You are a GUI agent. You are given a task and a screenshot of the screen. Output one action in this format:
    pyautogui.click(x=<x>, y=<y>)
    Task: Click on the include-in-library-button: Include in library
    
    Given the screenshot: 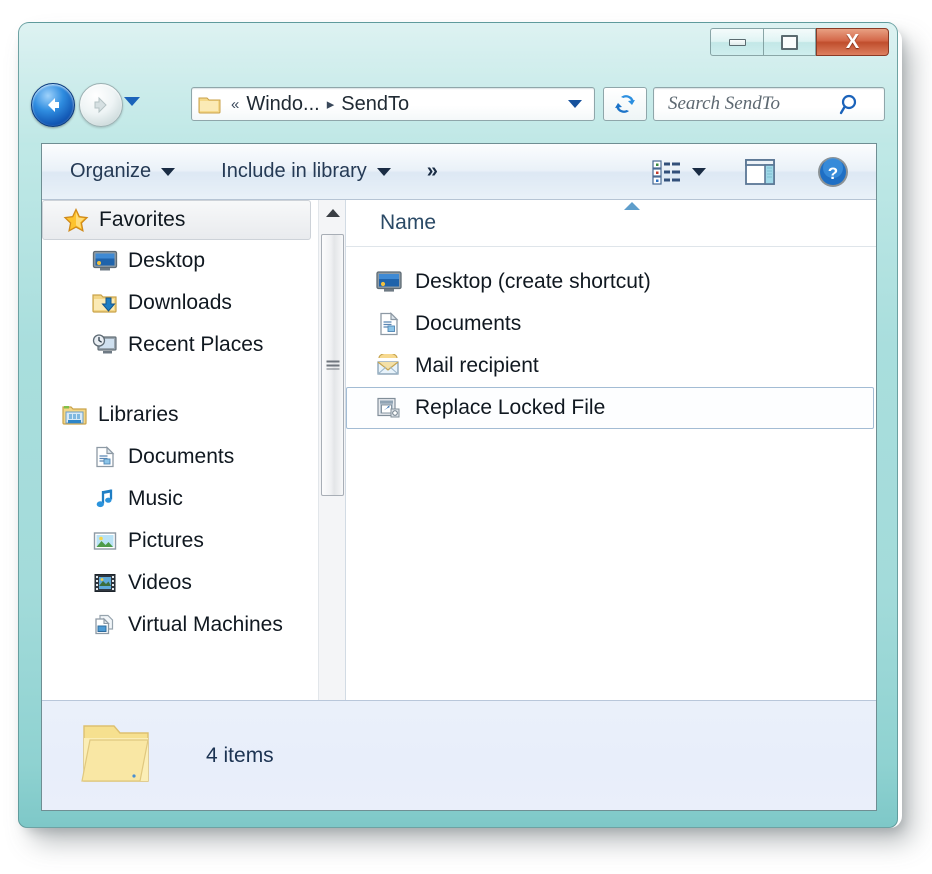 What is the action you would take?
    pyautogui.click(x=306, y=172)
    